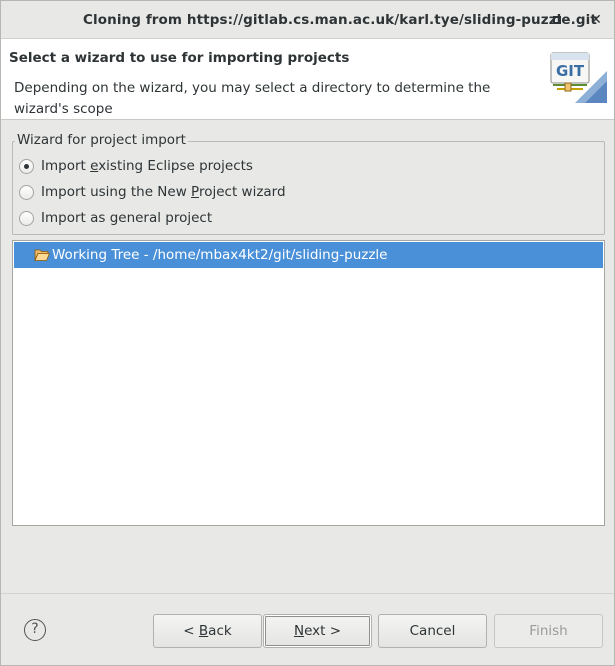 This screenshot has width=615, height=666. I want to click on radio-new-project-wizard: Import using the New Project wizard, so click(152, 192).